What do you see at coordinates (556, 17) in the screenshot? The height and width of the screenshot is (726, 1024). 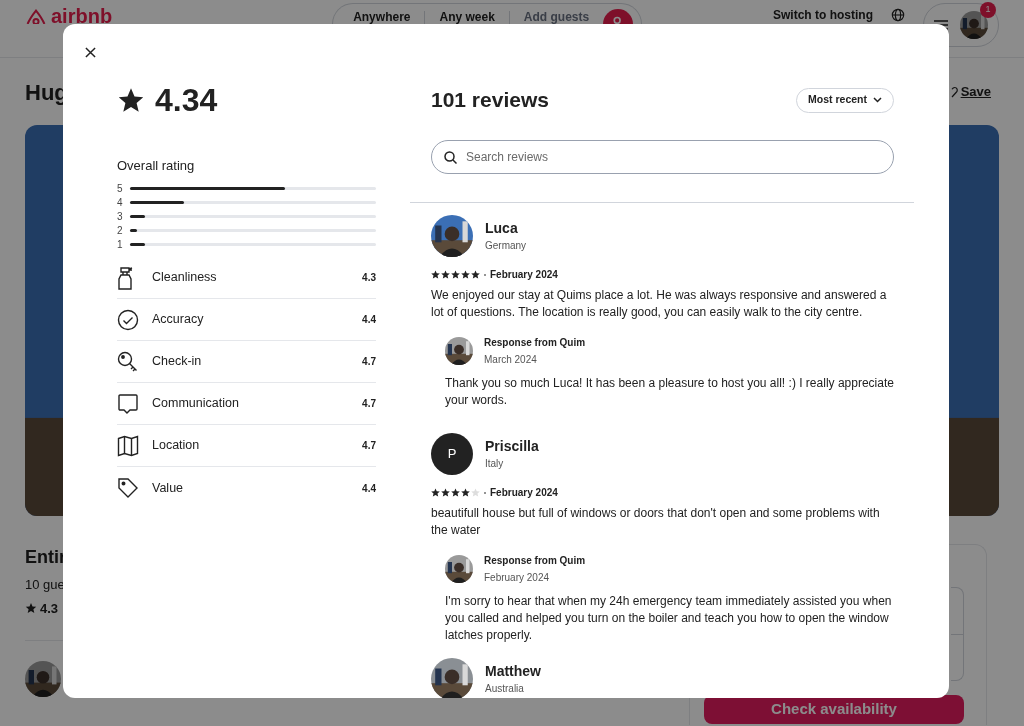 I see `search-segment: Add guests` at bounding box center [556, 17].